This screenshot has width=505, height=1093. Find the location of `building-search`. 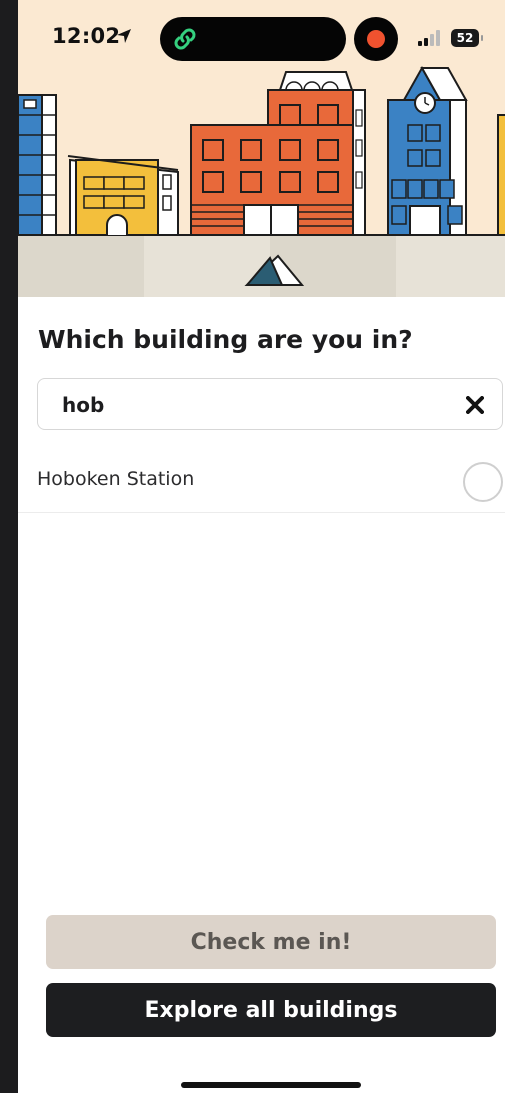

building-search is located at coordinates (270, 404).